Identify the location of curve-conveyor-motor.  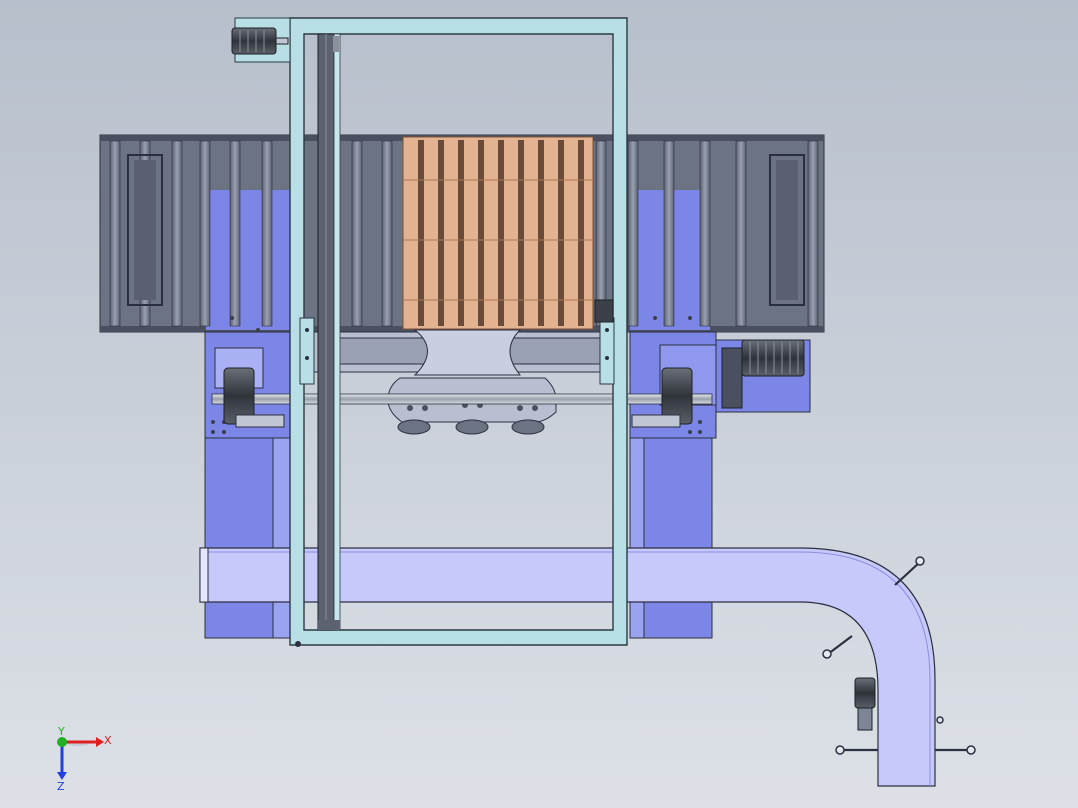
(865, 693).